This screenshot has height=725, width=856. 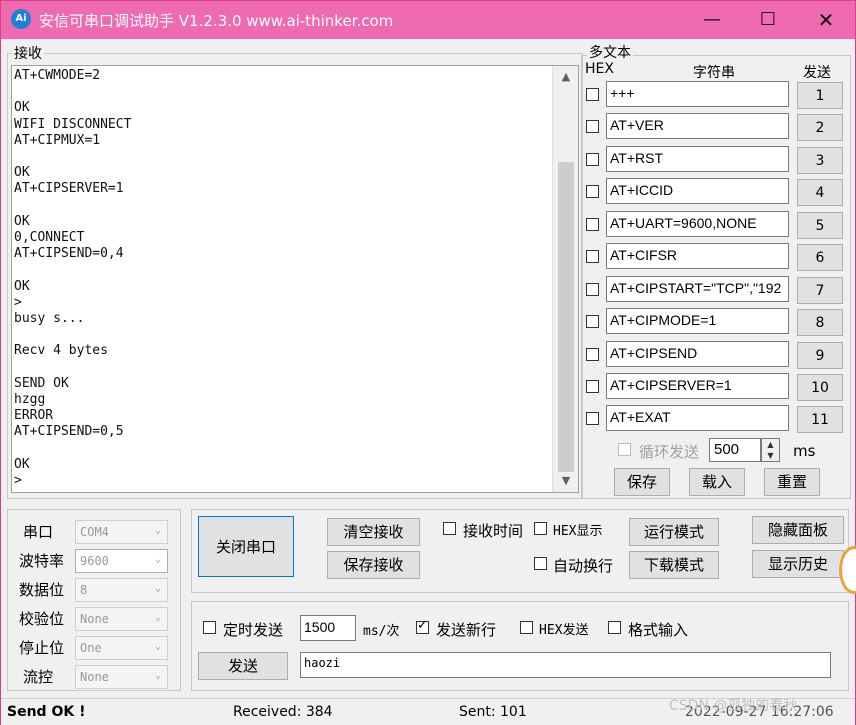 What do you see at coordinates (820, 127) in the screenshot?
I see `multi-send-button: 2` at bounding box center [820, 127].